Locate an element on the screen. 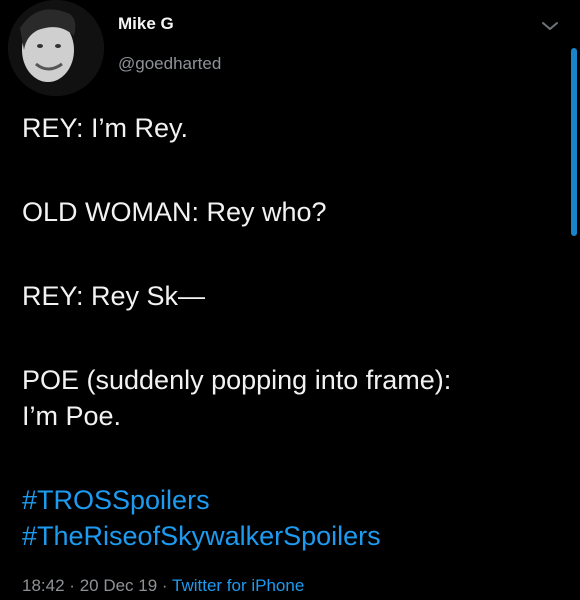 The image size is (580, 600). tweet-meta: 18:42 · 20 Dec 19 · Twitter for iPhone is located at coordinates (163, 586).